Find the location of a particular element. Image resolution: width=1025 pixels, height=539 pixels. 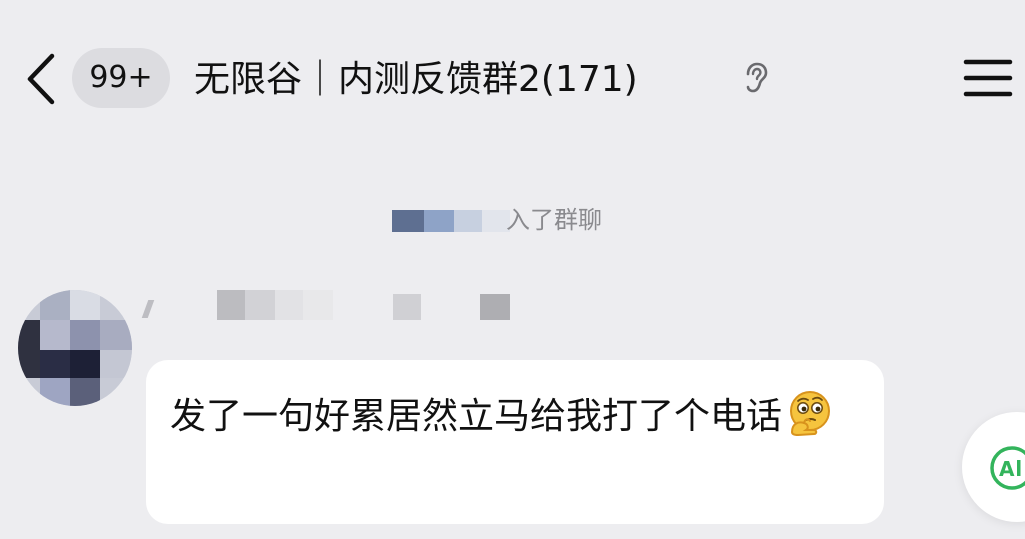

message-content: 发了一句好累居然立马给我打了个电话 is located at coordinates (520, 415).